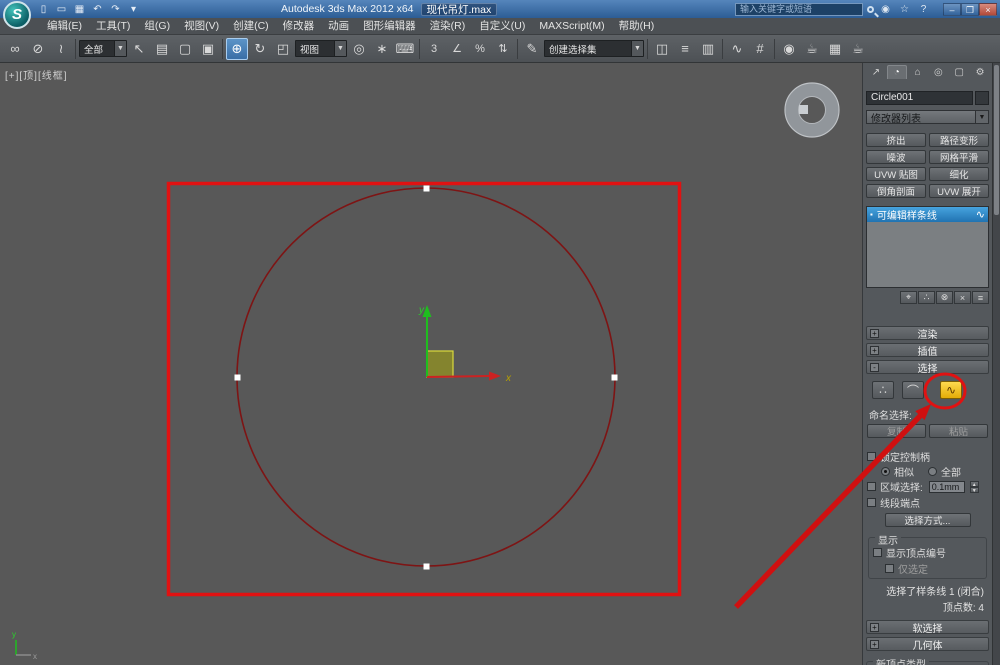  I want to click on vertex-marker-bottom, so click(426, 566).